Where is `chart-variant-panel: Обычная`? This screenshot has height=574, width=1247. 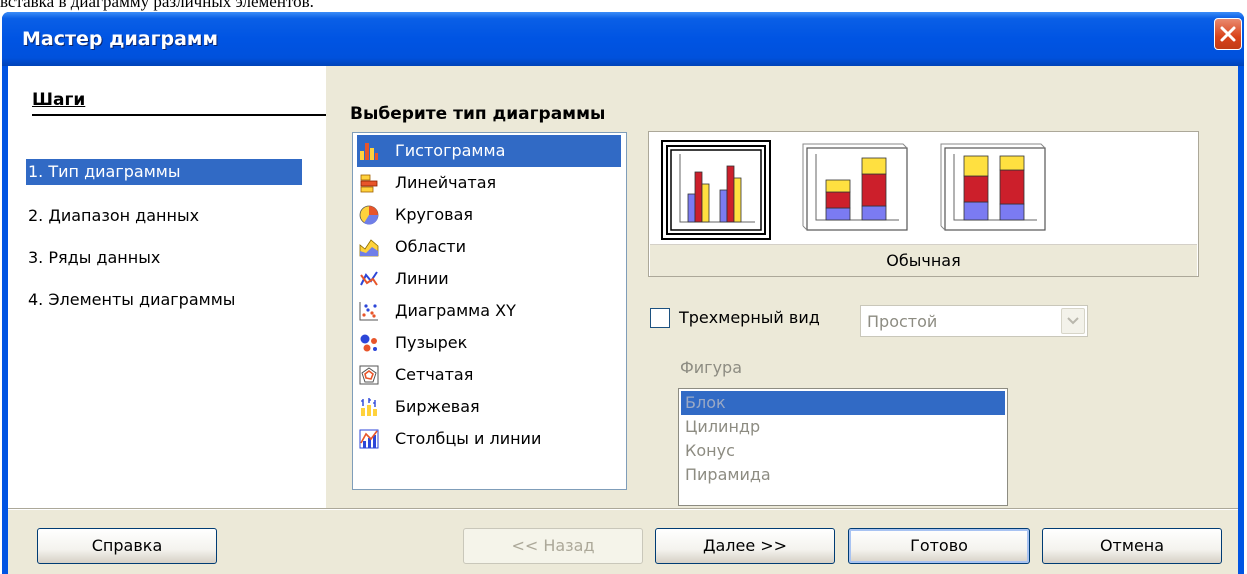 chart-variant-panel: Обычная is located at coordinates (923, 204).